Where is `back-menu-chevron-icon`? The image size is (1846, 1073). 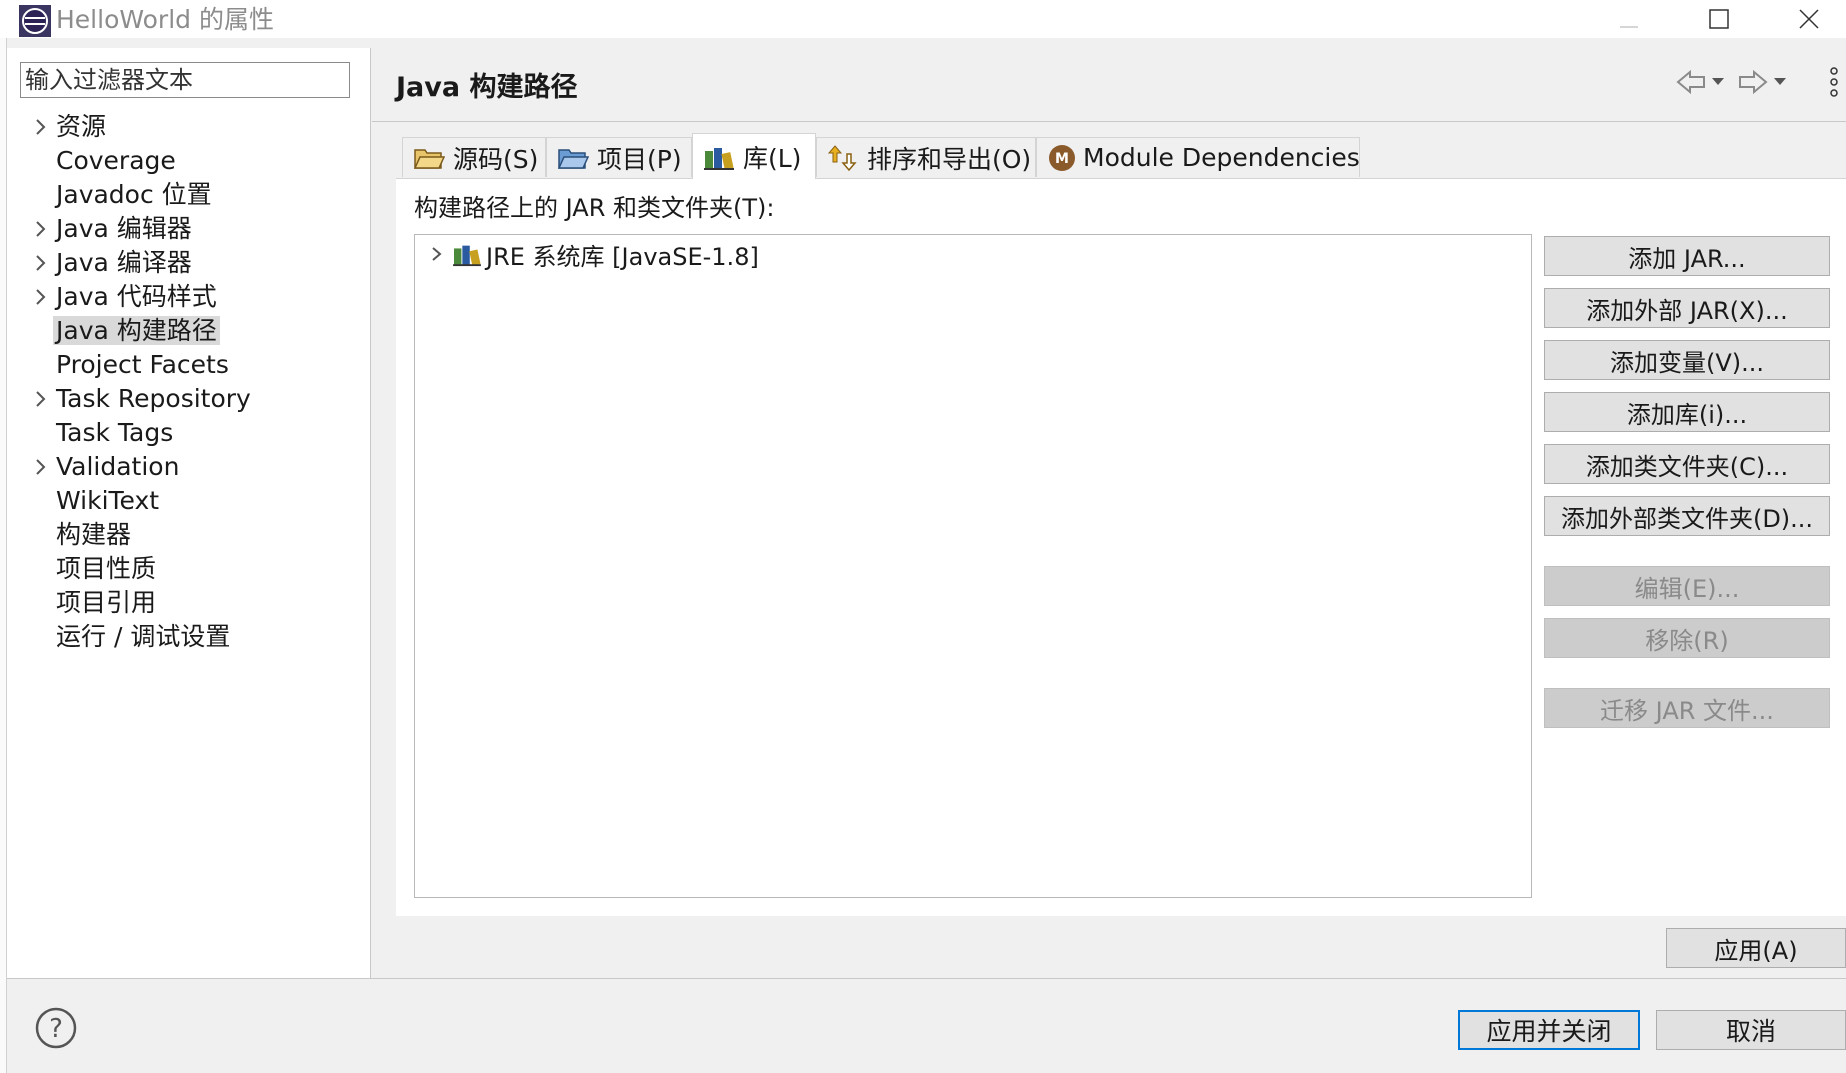
back-menu-chevron-icon is located at coordinates (1718, 81).